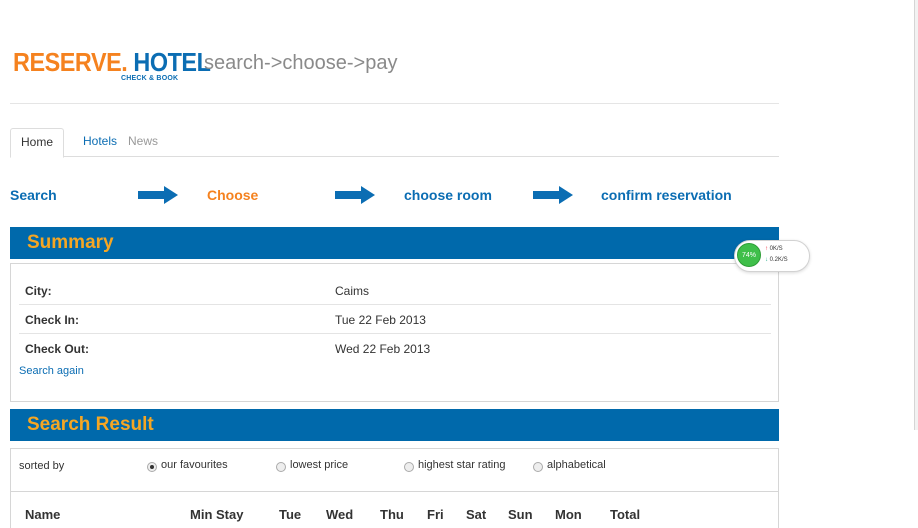 This screenshot has width=918, height=528. What do you see at coordinates (70, 242) in the screenshot?
I see `summary-title: Summary` at bounding box center [70, 242].